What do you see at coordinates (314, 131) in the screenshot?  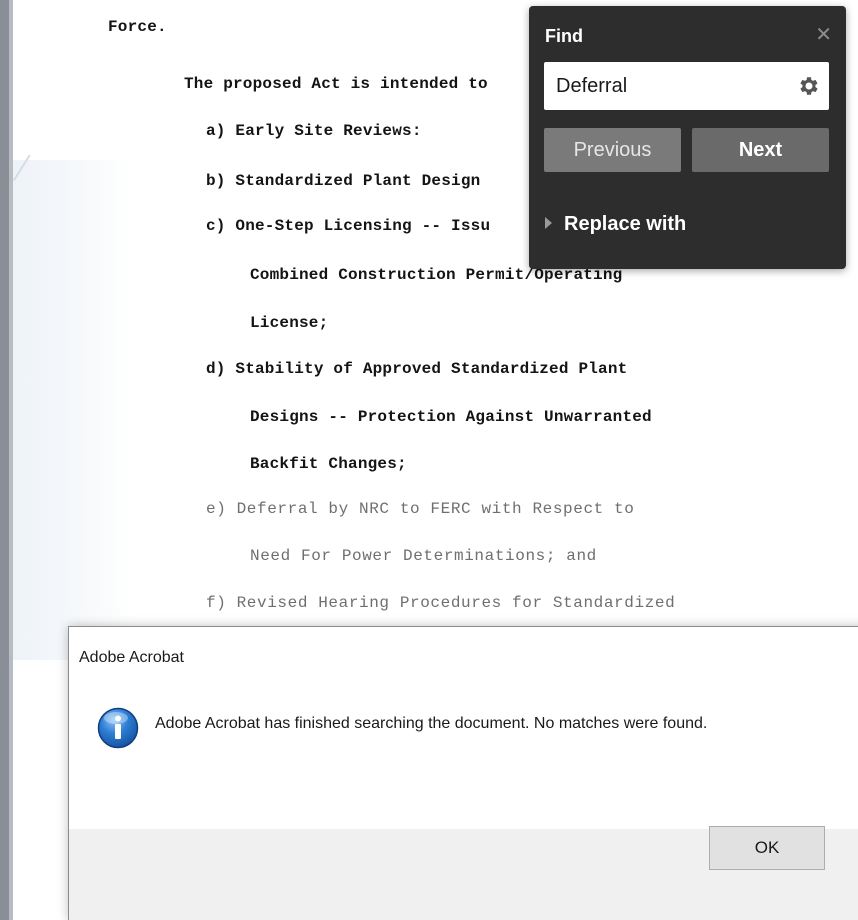 I see `doc-line: a) Early Site Reviews:` at bounding box center [314, 131].